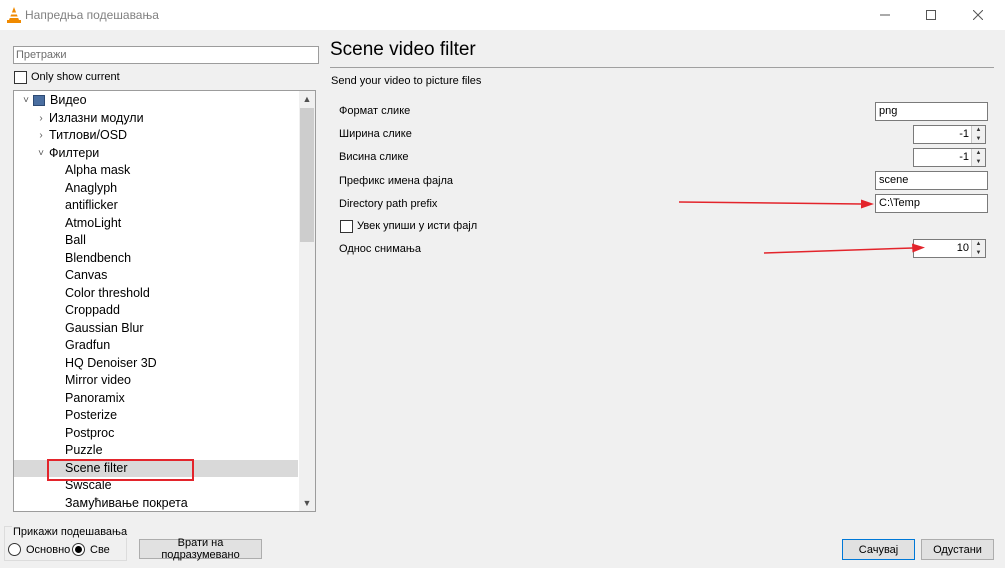 This screenshot has height=568, width=1005. What do you see at coordinates (98, 170) in the screenshot?
I see `tree-item-label: Alpha mask` at bounding box center [98, 170].